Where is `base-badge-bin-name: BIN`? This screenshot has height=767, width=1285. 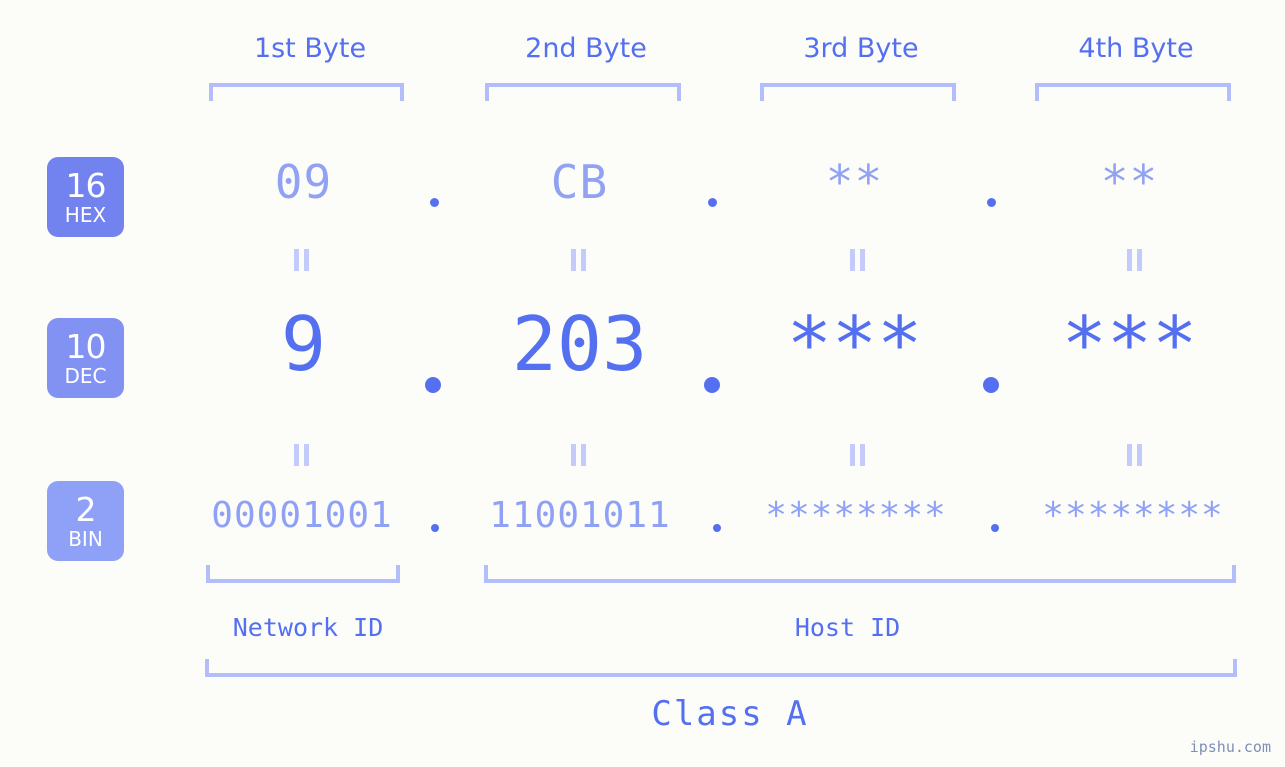 base-badge-bin-name: BIN is located at coordinates (85, 539).